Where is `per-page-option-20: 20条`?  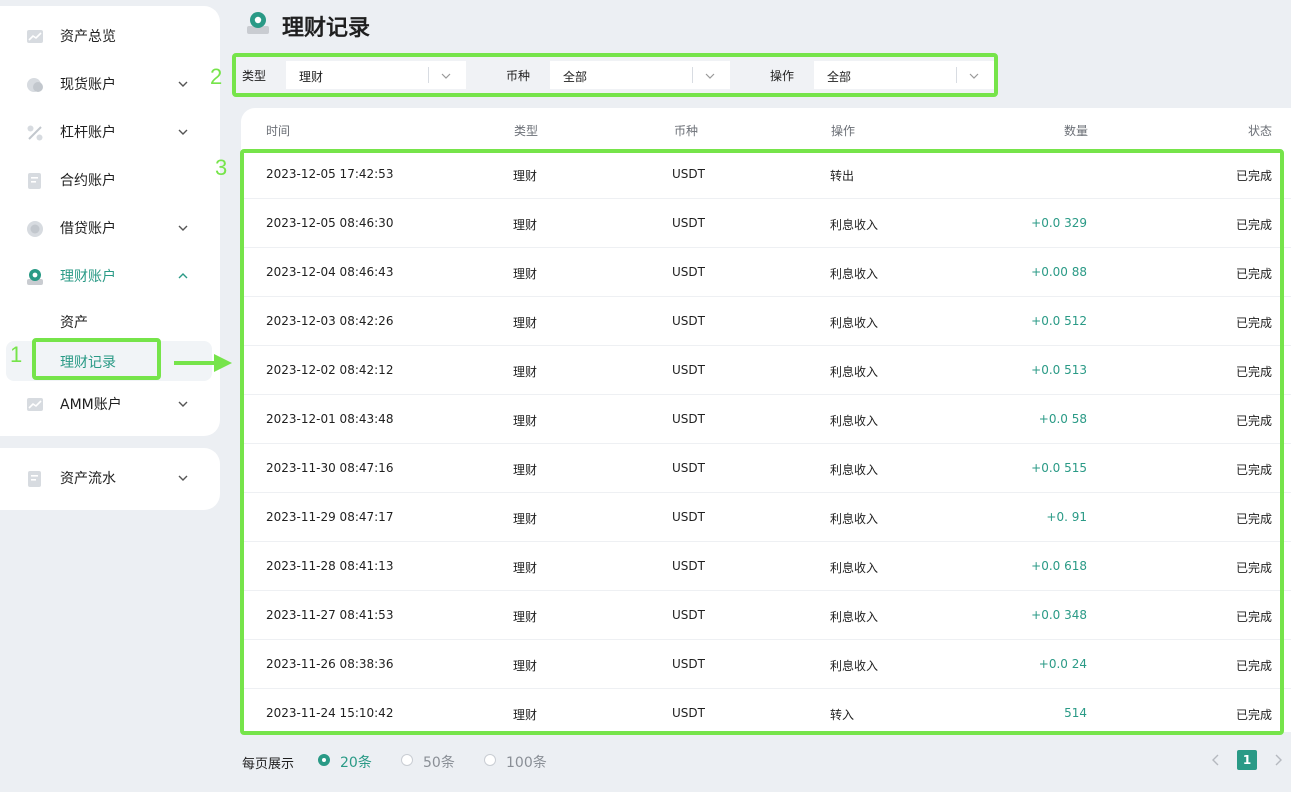 per-page-option-20: 20条 is located at coordinates (356, 762).